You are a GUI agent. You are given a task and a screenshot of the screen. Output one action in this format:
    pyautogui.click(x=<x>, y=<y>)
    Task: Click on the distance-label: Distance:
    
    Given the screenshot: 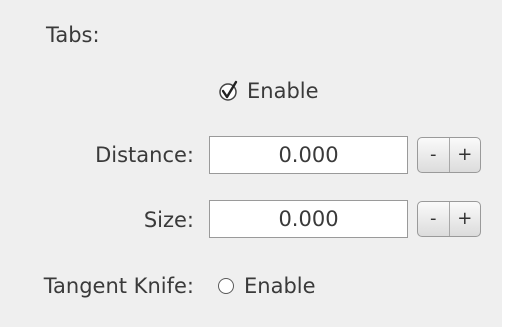 What is the action you would take?
    pyautogui.click(x=144, y=155)
    